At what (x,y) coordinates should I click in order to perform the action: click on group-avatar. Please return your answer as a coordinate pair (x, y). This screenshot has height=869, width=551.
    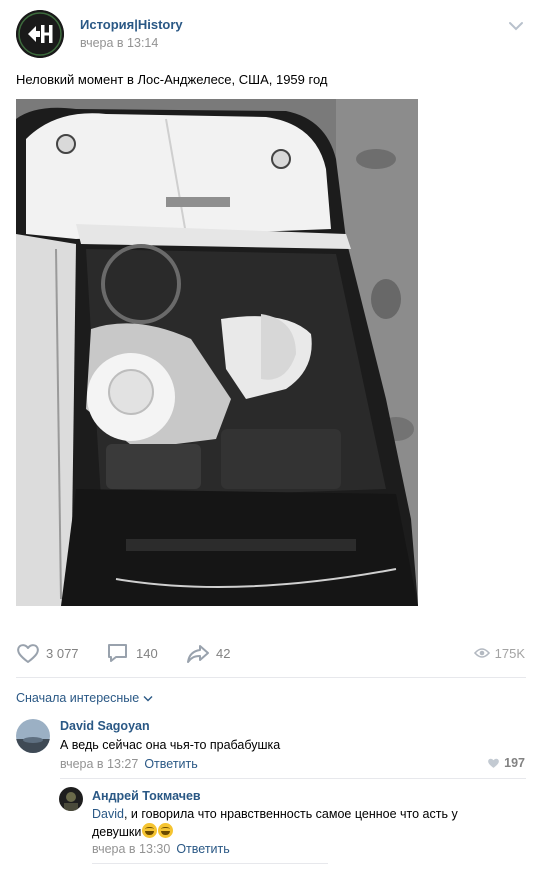
    Looking at the image, I should click on (40, 34).